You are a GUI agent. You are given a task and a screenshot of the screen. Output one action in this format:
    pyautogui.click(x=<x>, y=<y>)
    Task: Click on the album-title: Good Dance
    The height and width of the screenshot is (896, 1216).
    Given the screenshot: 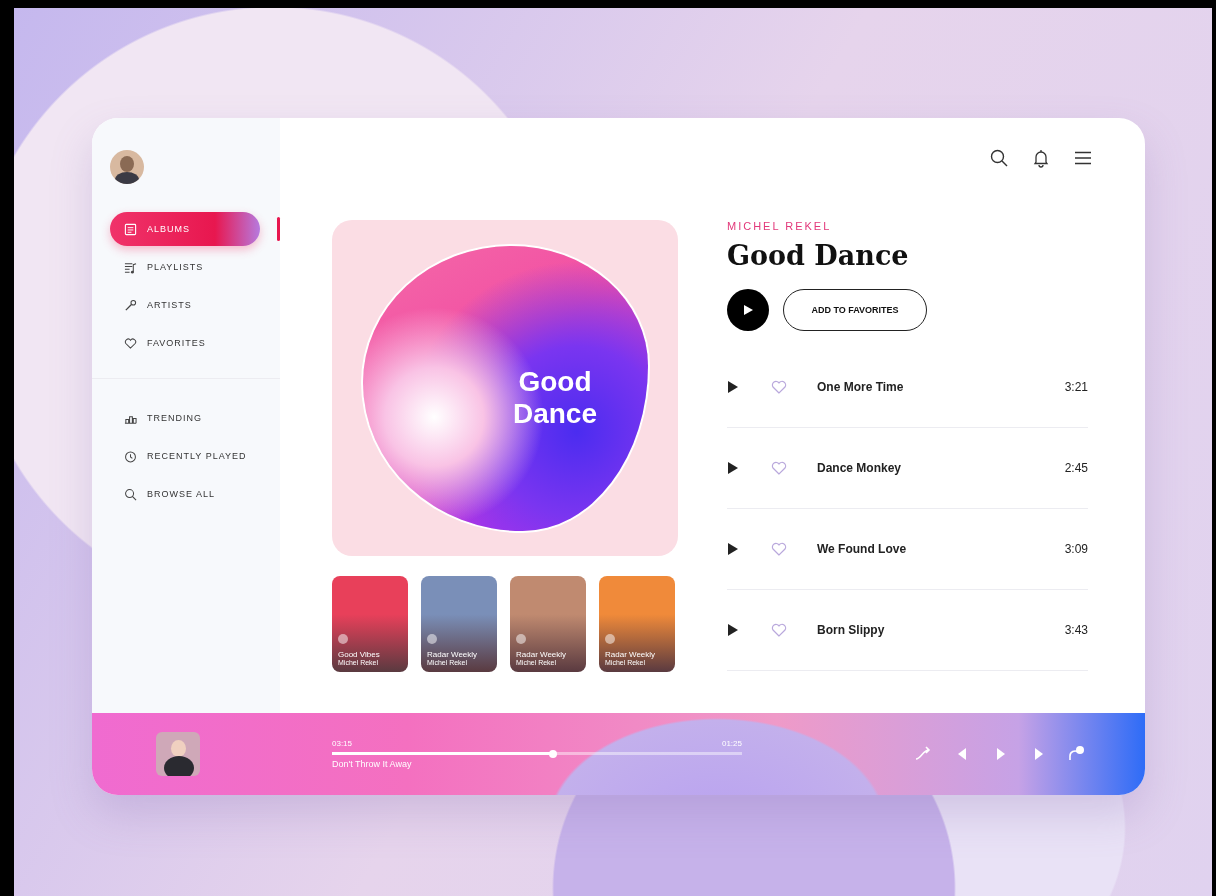 What is the action you would take?
    pyautogui.click(x=818, y=255)
    